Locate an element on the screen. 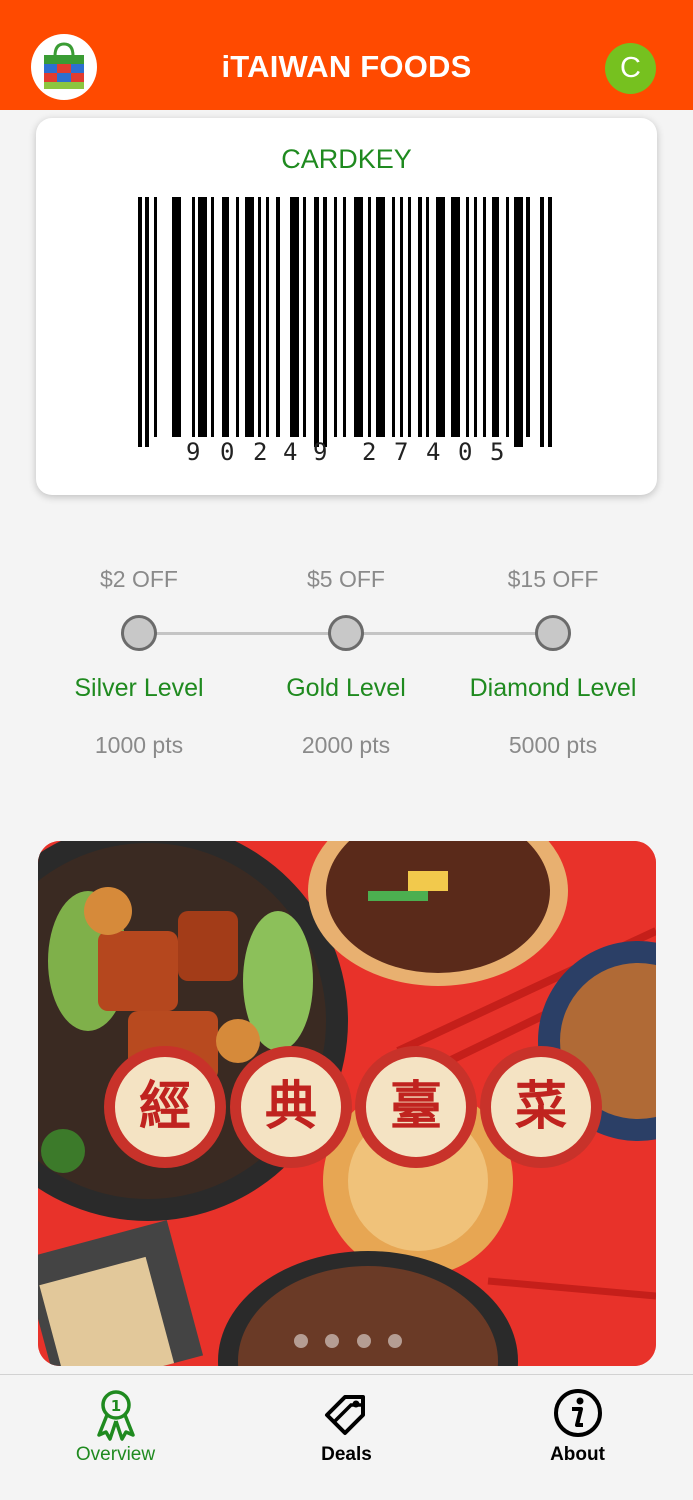 The height and width of the screenshot is (1500, 693). seal-character: 菜 is located at coordinates (541, 1107).